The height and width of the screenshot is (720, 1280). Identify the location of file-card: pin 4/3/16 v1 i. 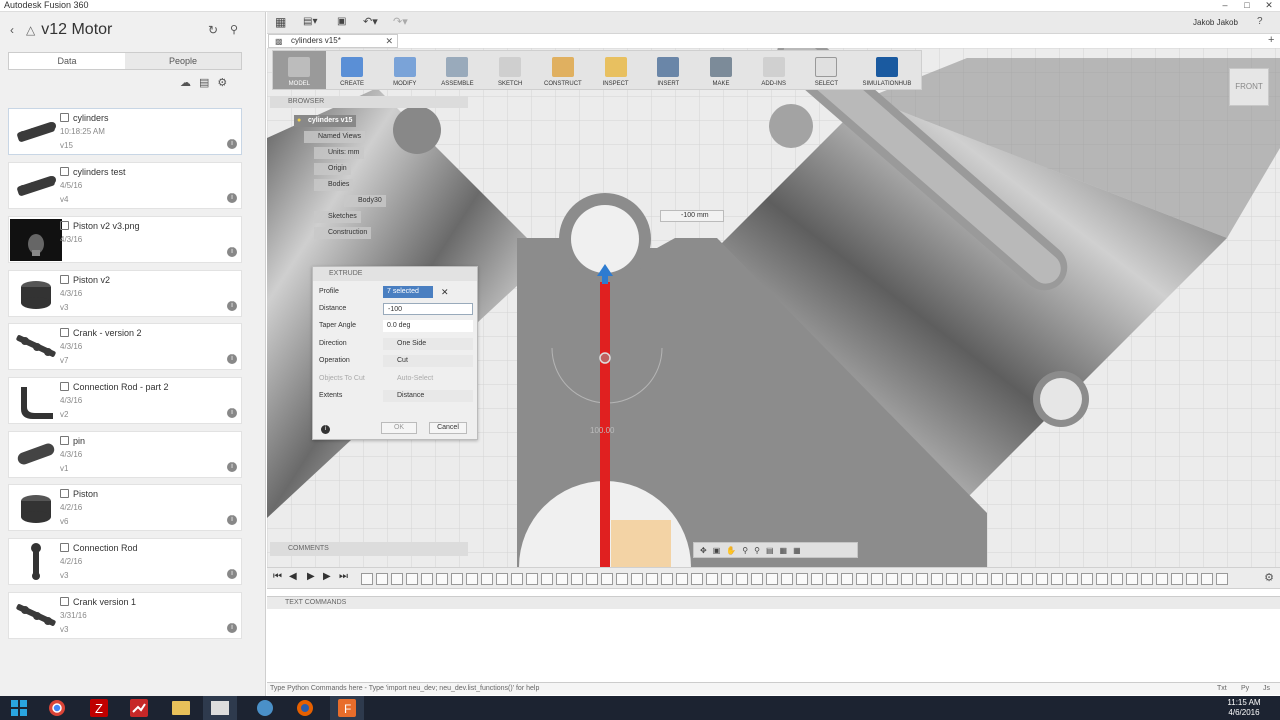
(125, 454).